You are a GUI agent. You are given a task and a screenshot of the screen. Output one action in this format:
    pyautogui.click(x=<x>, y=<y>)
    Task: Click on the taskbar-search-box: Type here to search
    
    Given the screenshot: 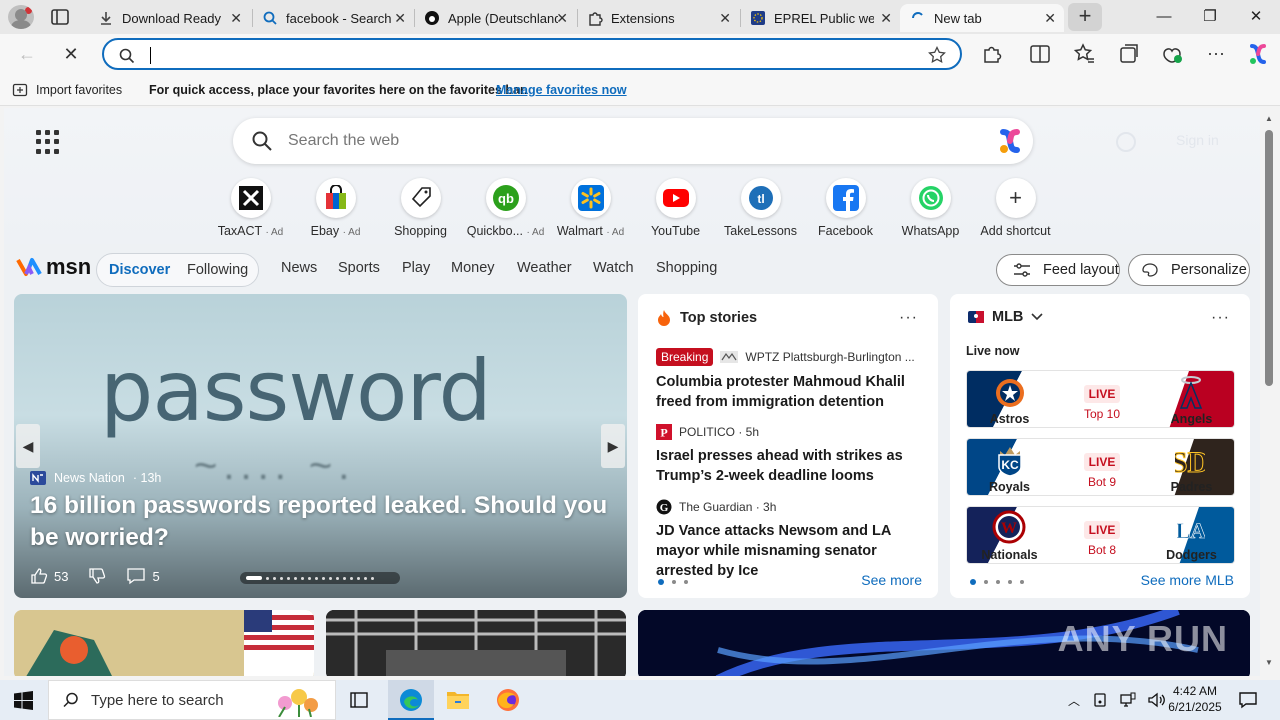 What is the action you would take?
    pyautogui.click(x=192, y=700)
    